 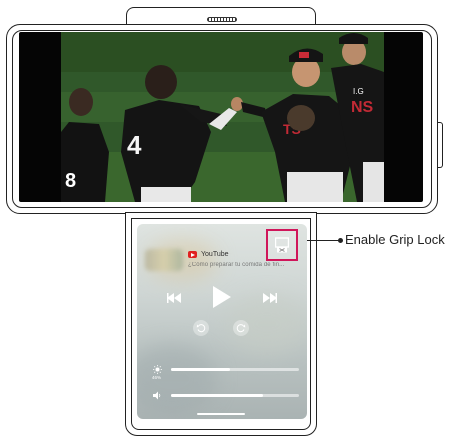 I want to click on forward-icon, so click(x=241, y=328).